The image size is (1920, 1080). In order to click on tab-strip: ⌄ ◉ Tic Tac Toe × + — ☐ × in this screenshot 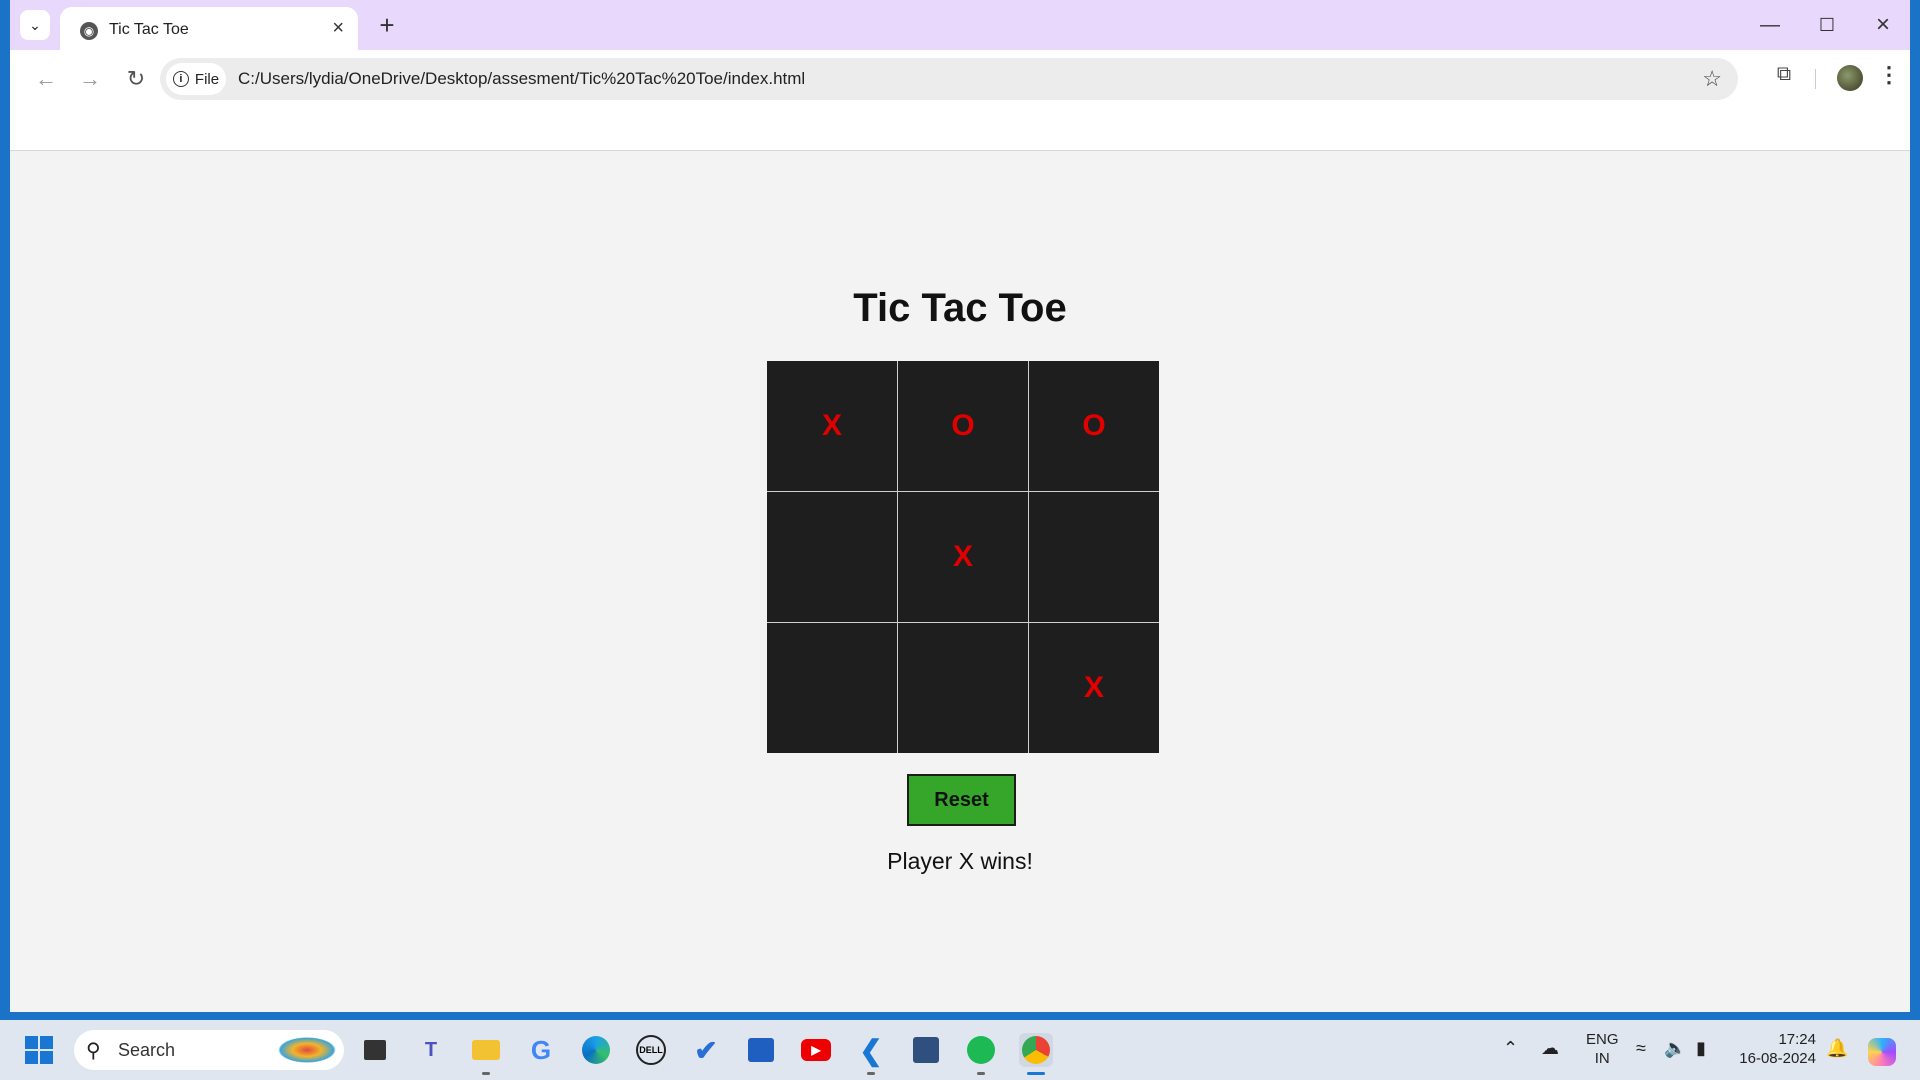, I will do `click(960, 25)`.